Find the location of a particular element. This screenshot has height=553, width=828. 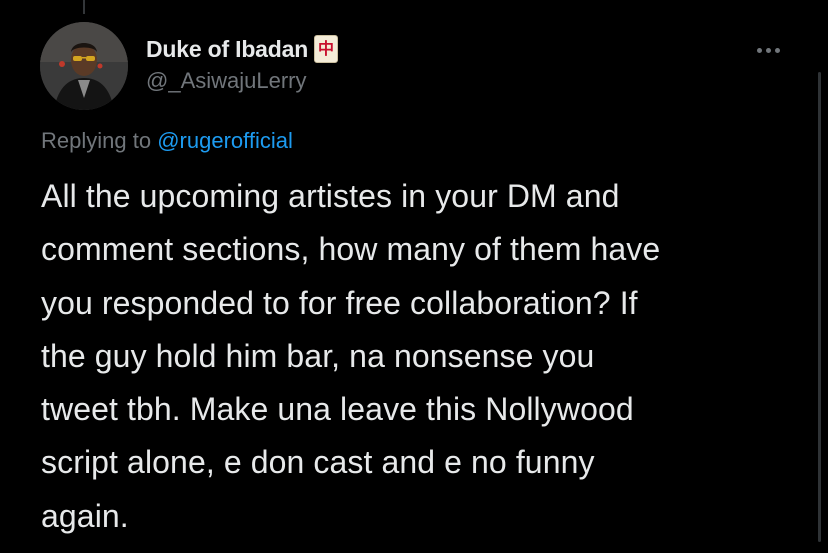

tweet-text-line: tweet tbh. Make una leave this Nollywood is located at coordinates (337, 409).